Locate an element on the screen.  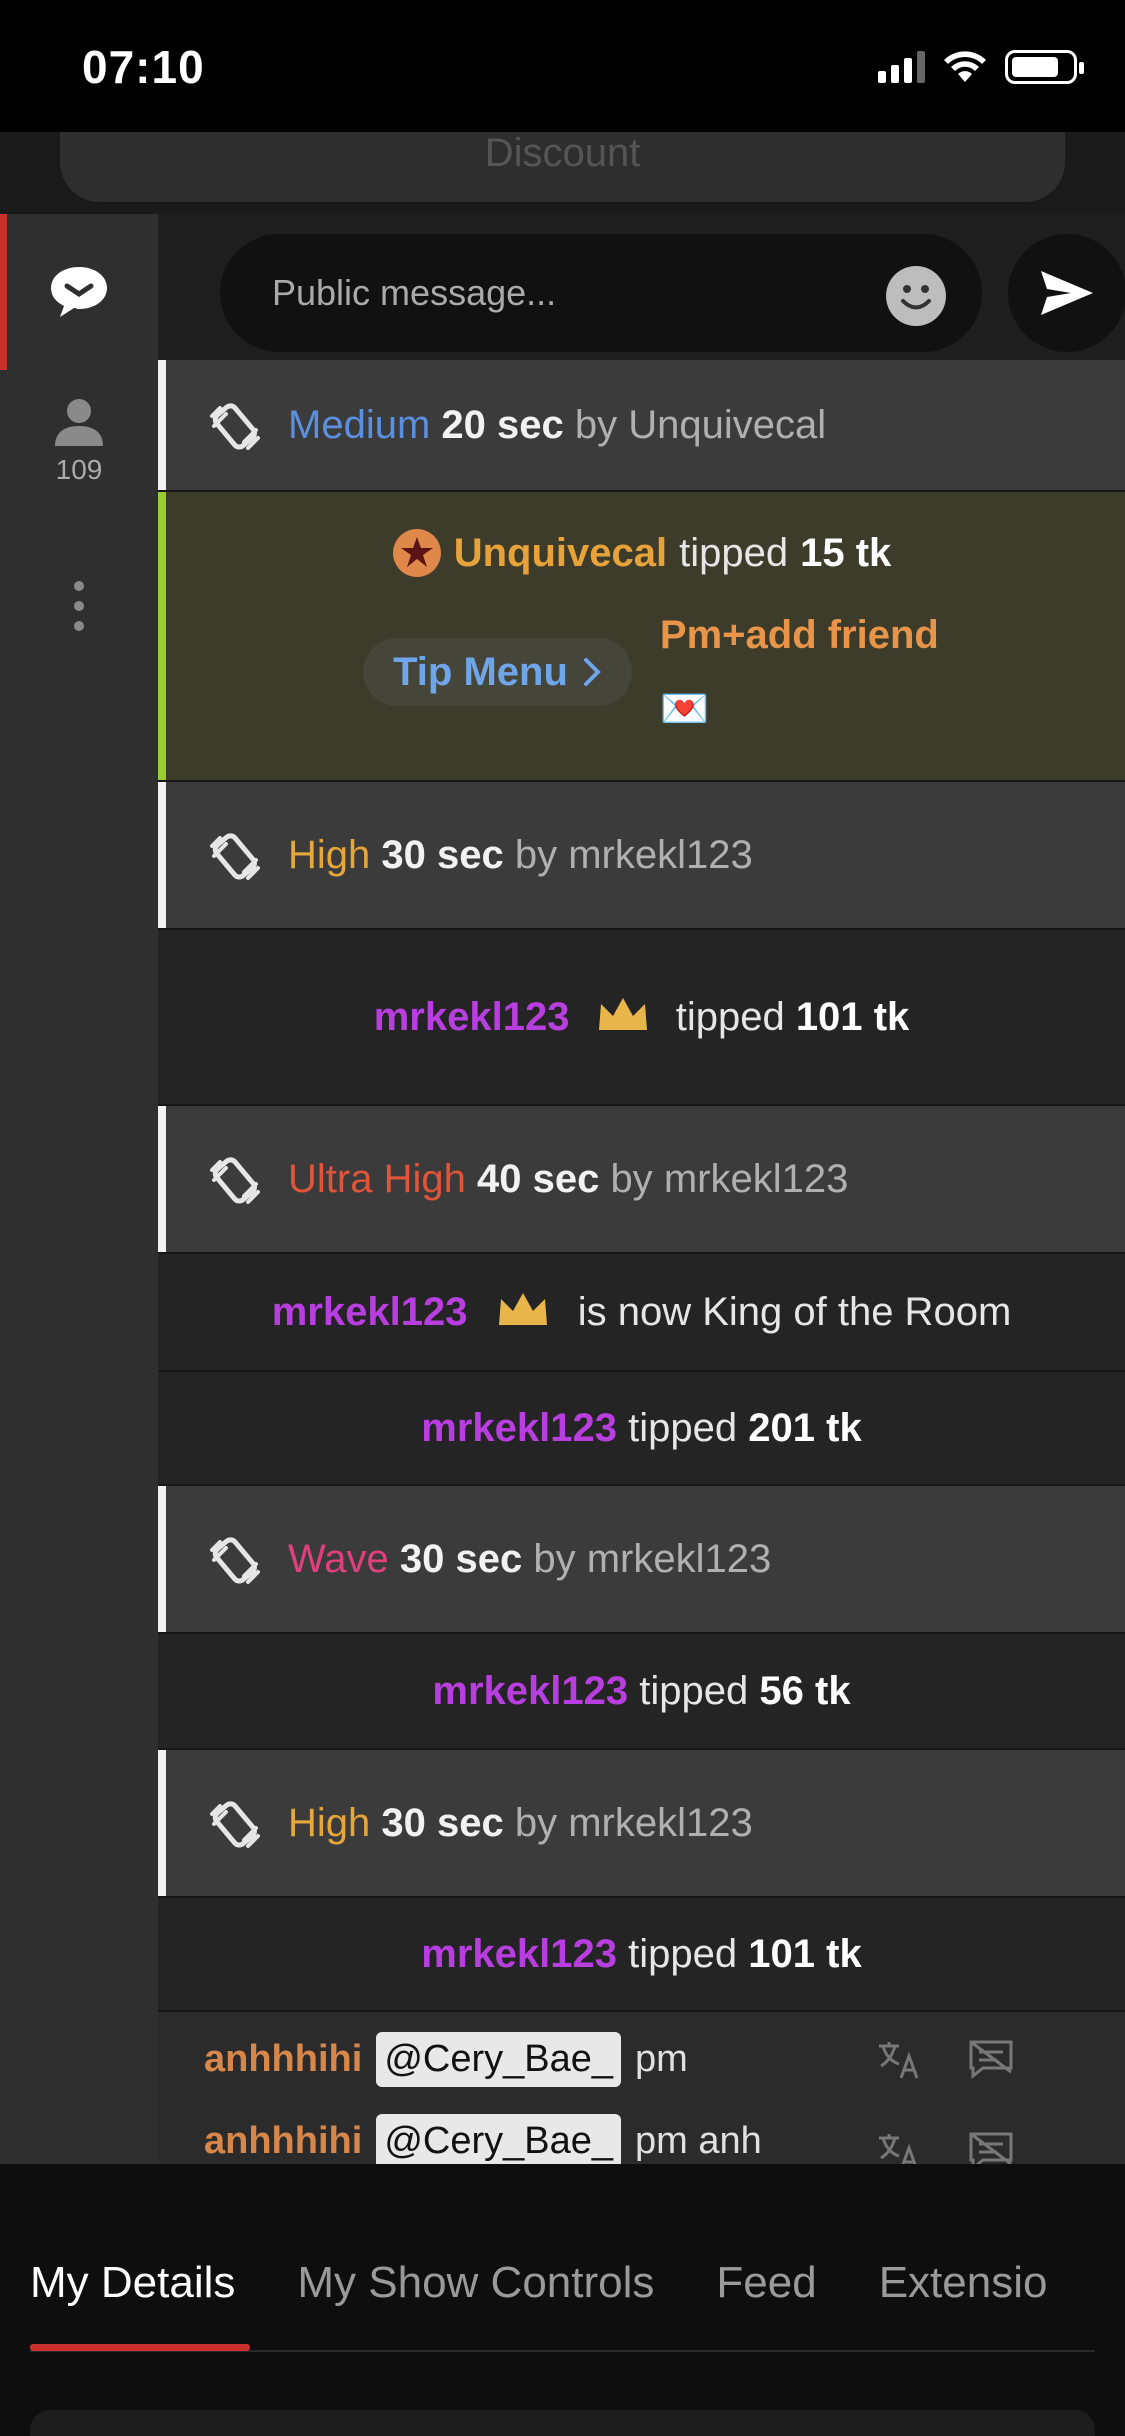
tab-extensions: Extensio is located at coordinates (963, 2283).